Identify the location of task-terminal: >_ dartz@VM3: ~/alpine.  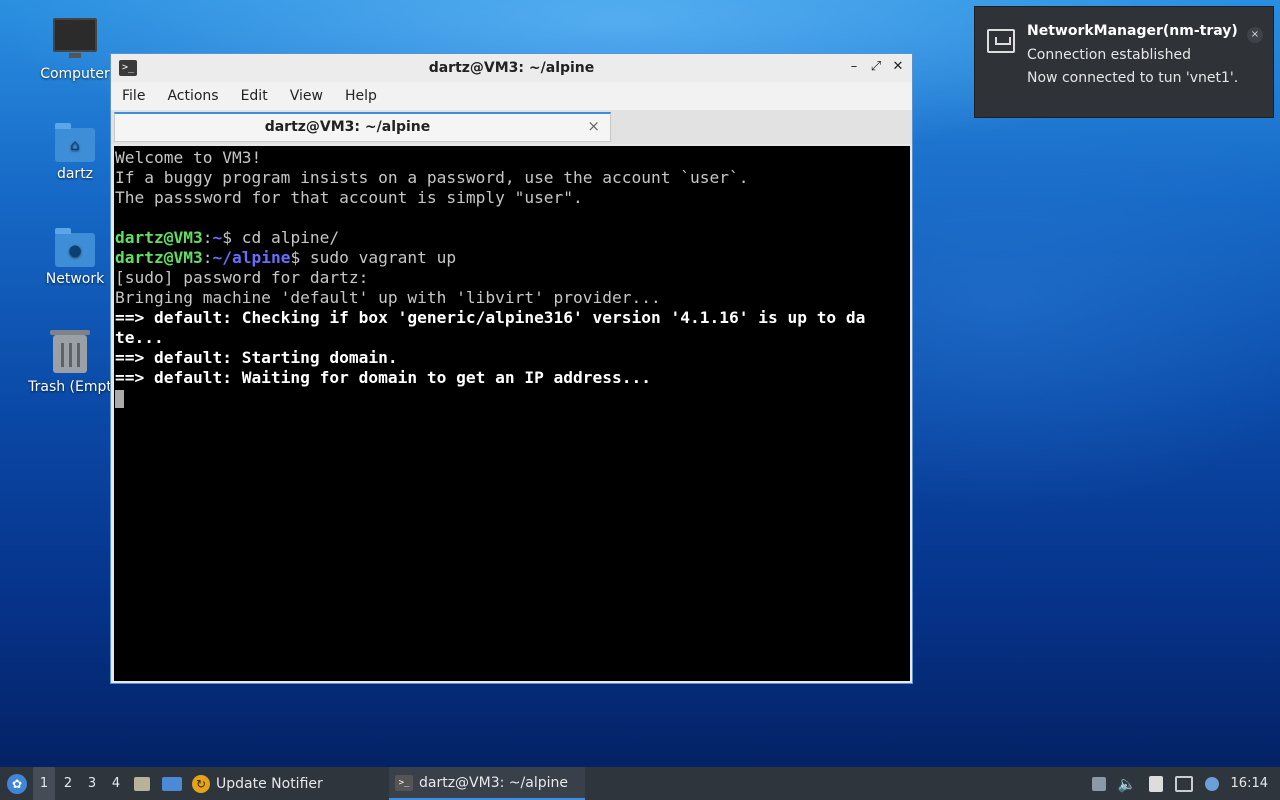
(487, 783).